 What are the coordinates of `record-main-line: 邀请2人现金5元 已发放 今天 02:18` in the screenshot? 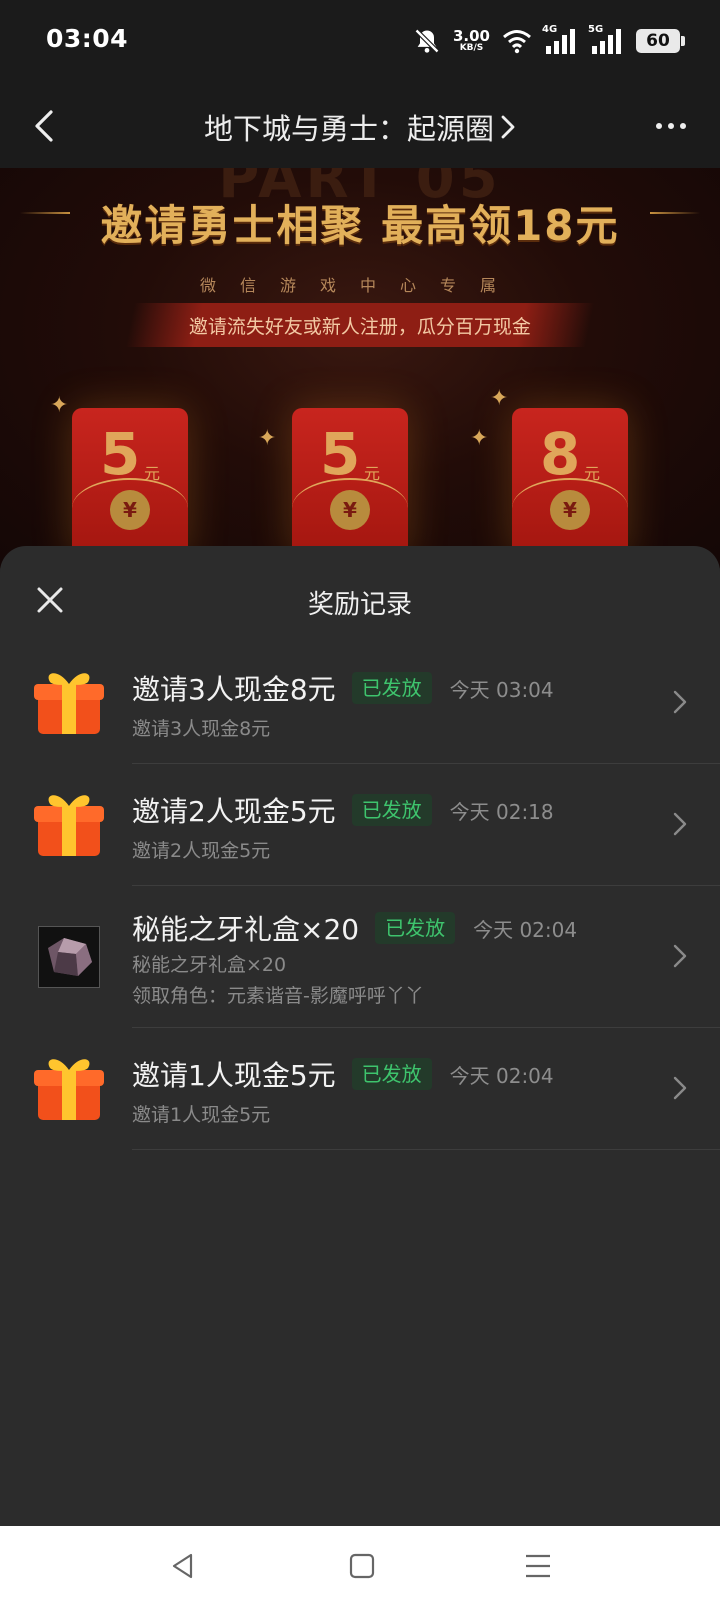 It's located at (343, 810).